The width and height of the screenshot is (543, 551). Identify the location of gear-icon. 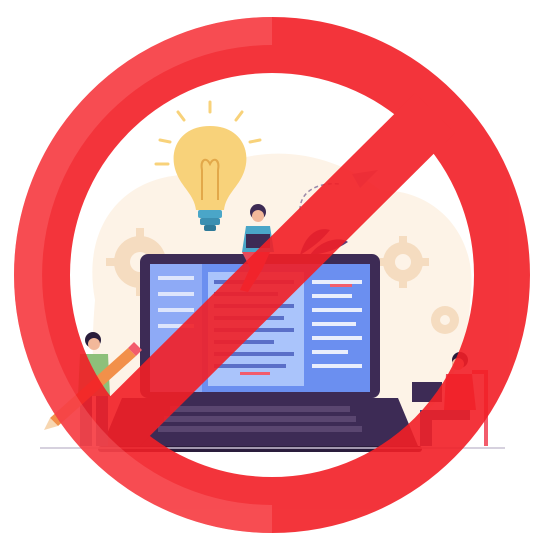
(445, 320).